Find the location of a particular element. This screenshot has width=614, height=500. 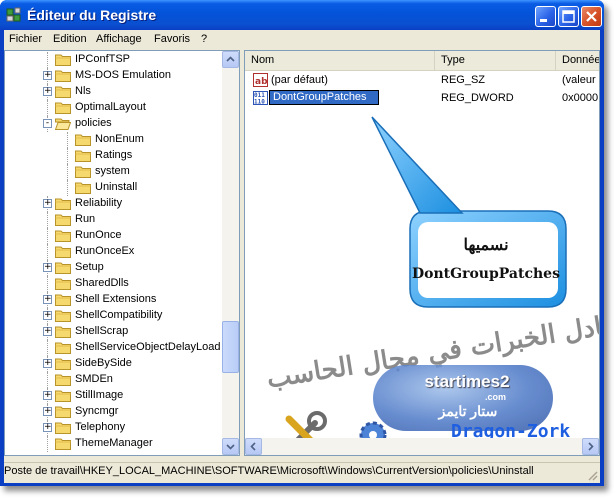

scroll-thumb is located at coordinates (230, 347).